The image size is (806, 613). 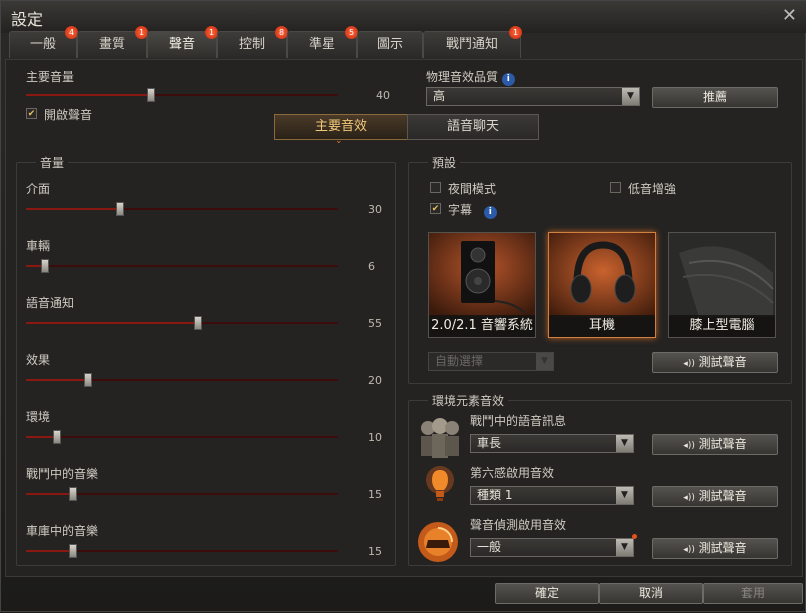 I want to click on volume-slider-value: 20, so click(x=375, y=380).